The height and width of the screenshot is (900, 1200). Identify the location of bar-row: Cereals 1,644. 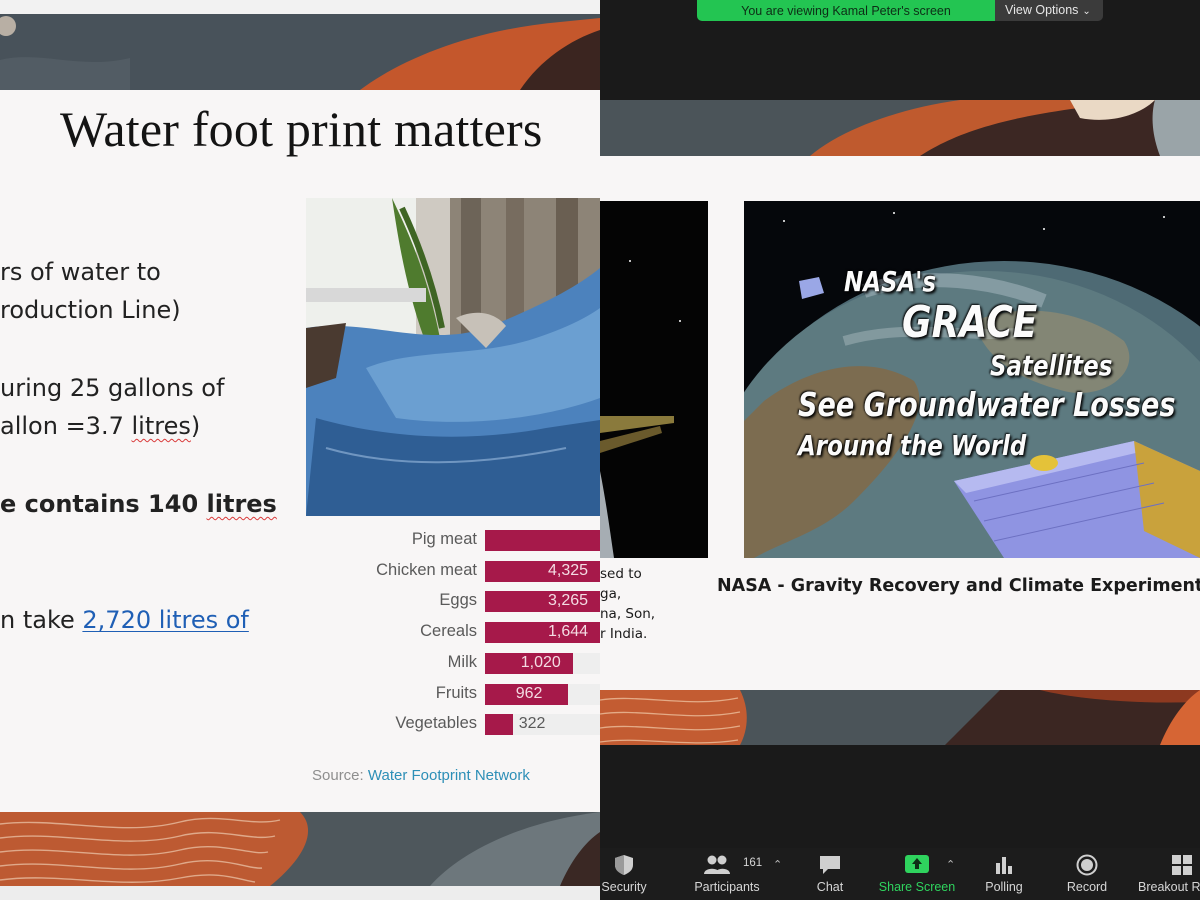
(450, 632).